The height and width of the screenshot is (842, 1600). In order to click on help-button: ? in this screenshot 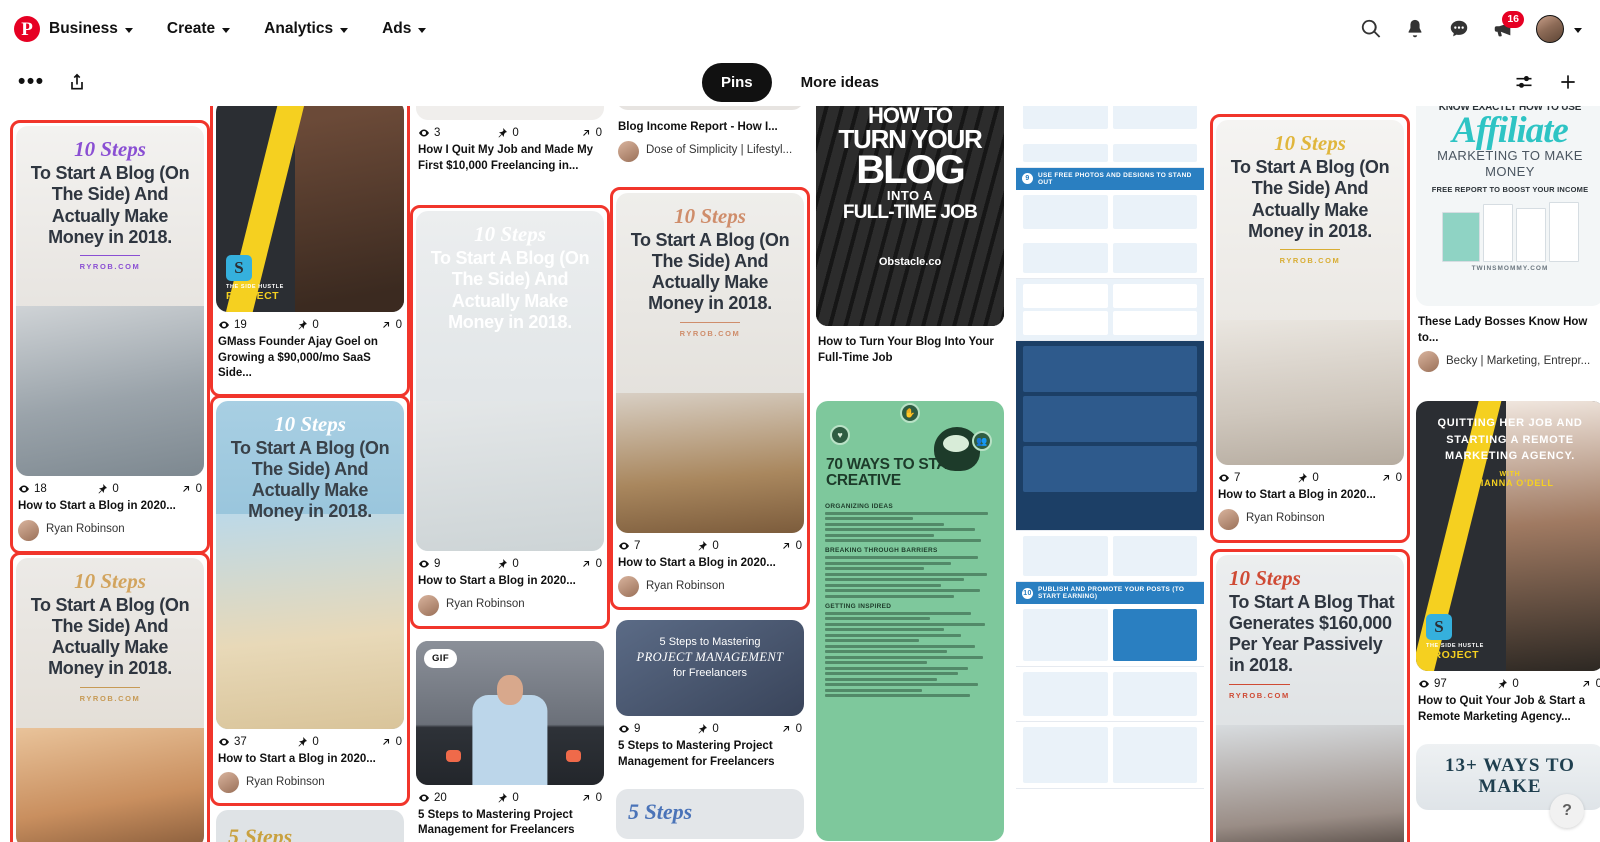, I will do `click(1567, 811)`.